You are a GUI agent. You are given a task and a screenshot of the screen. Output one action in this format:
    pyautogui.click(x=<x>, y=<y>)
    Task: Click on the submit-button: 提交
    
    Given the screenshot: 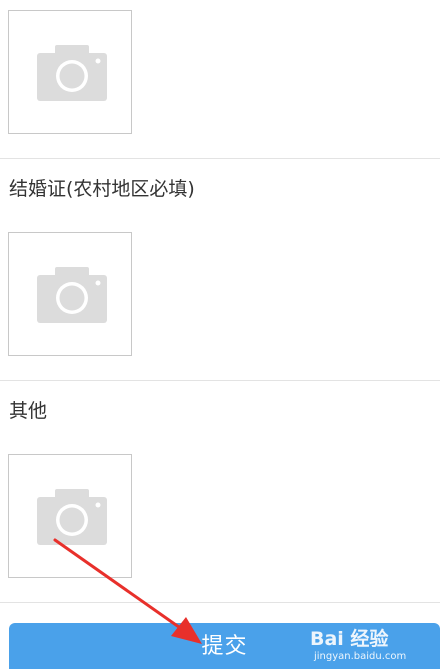 What is the action you would take?
    pyautogui.click(x=224, y=646)
    